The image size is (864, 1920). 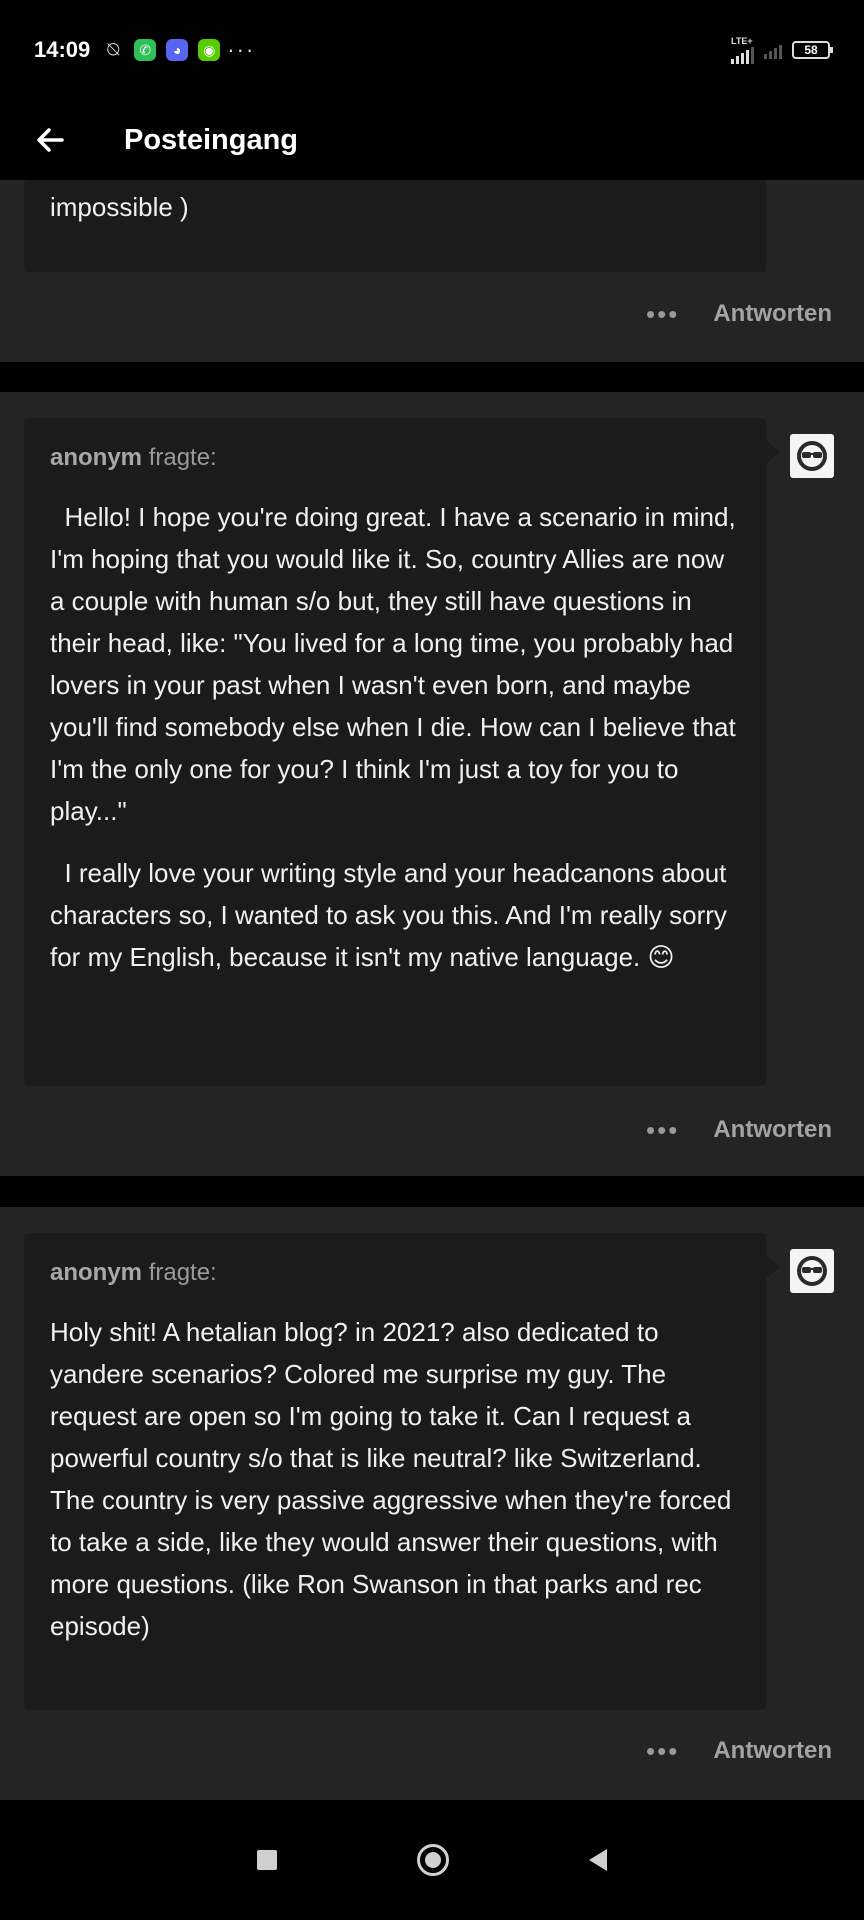 I want to click on bell-off-icon: ⍉, so click(x=113, y=49).